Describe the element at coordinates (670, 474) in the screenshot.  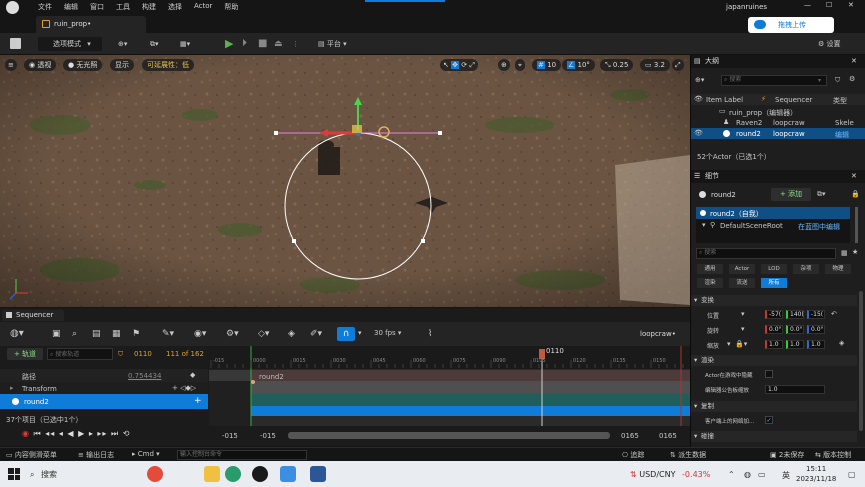
I see `ticker-widget: ⇅ USD/CNY -0.43%` at that location.